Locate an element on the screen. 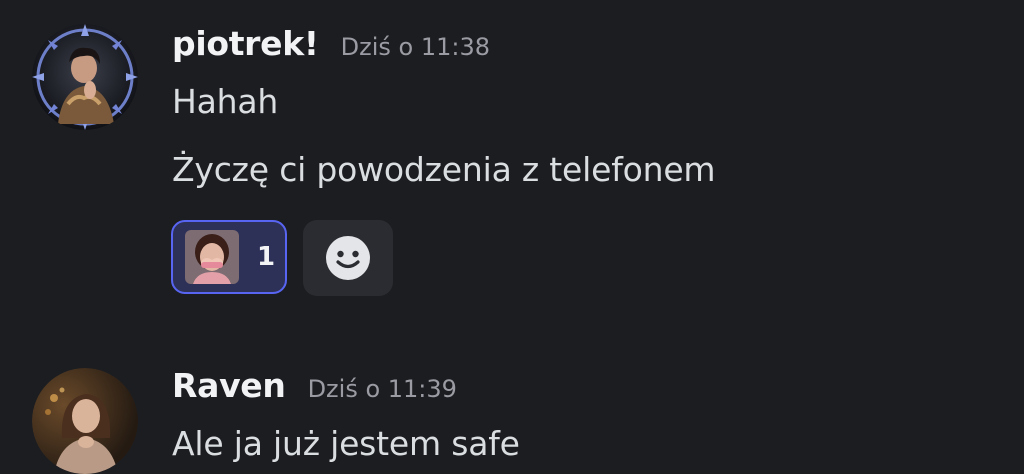 The height and width of the screenshot is (474, 1024). message-header: Raven Dziś o 11:39 is located at coordinates (314, 388).